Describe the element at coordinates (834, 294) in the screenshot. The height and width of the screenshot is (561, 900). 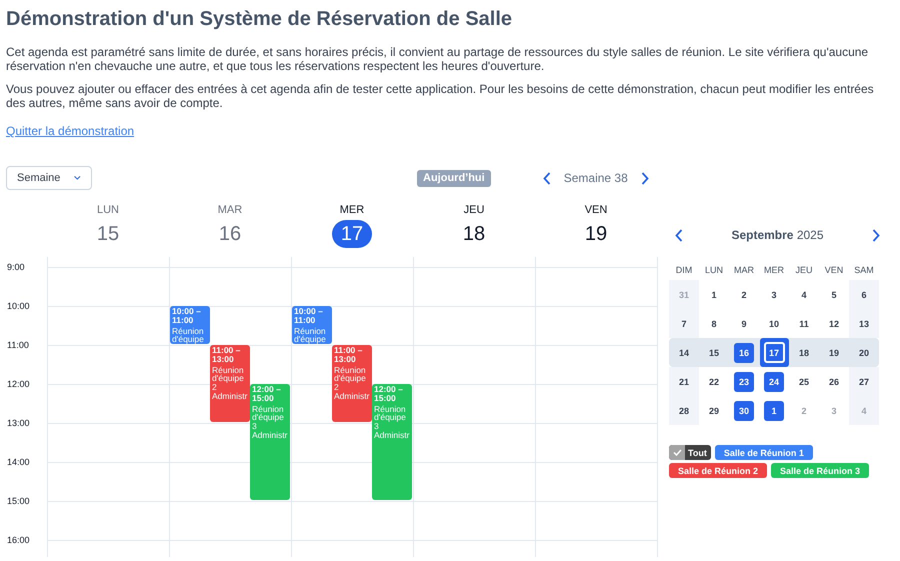
I see `calendar-day: 5` at that location.